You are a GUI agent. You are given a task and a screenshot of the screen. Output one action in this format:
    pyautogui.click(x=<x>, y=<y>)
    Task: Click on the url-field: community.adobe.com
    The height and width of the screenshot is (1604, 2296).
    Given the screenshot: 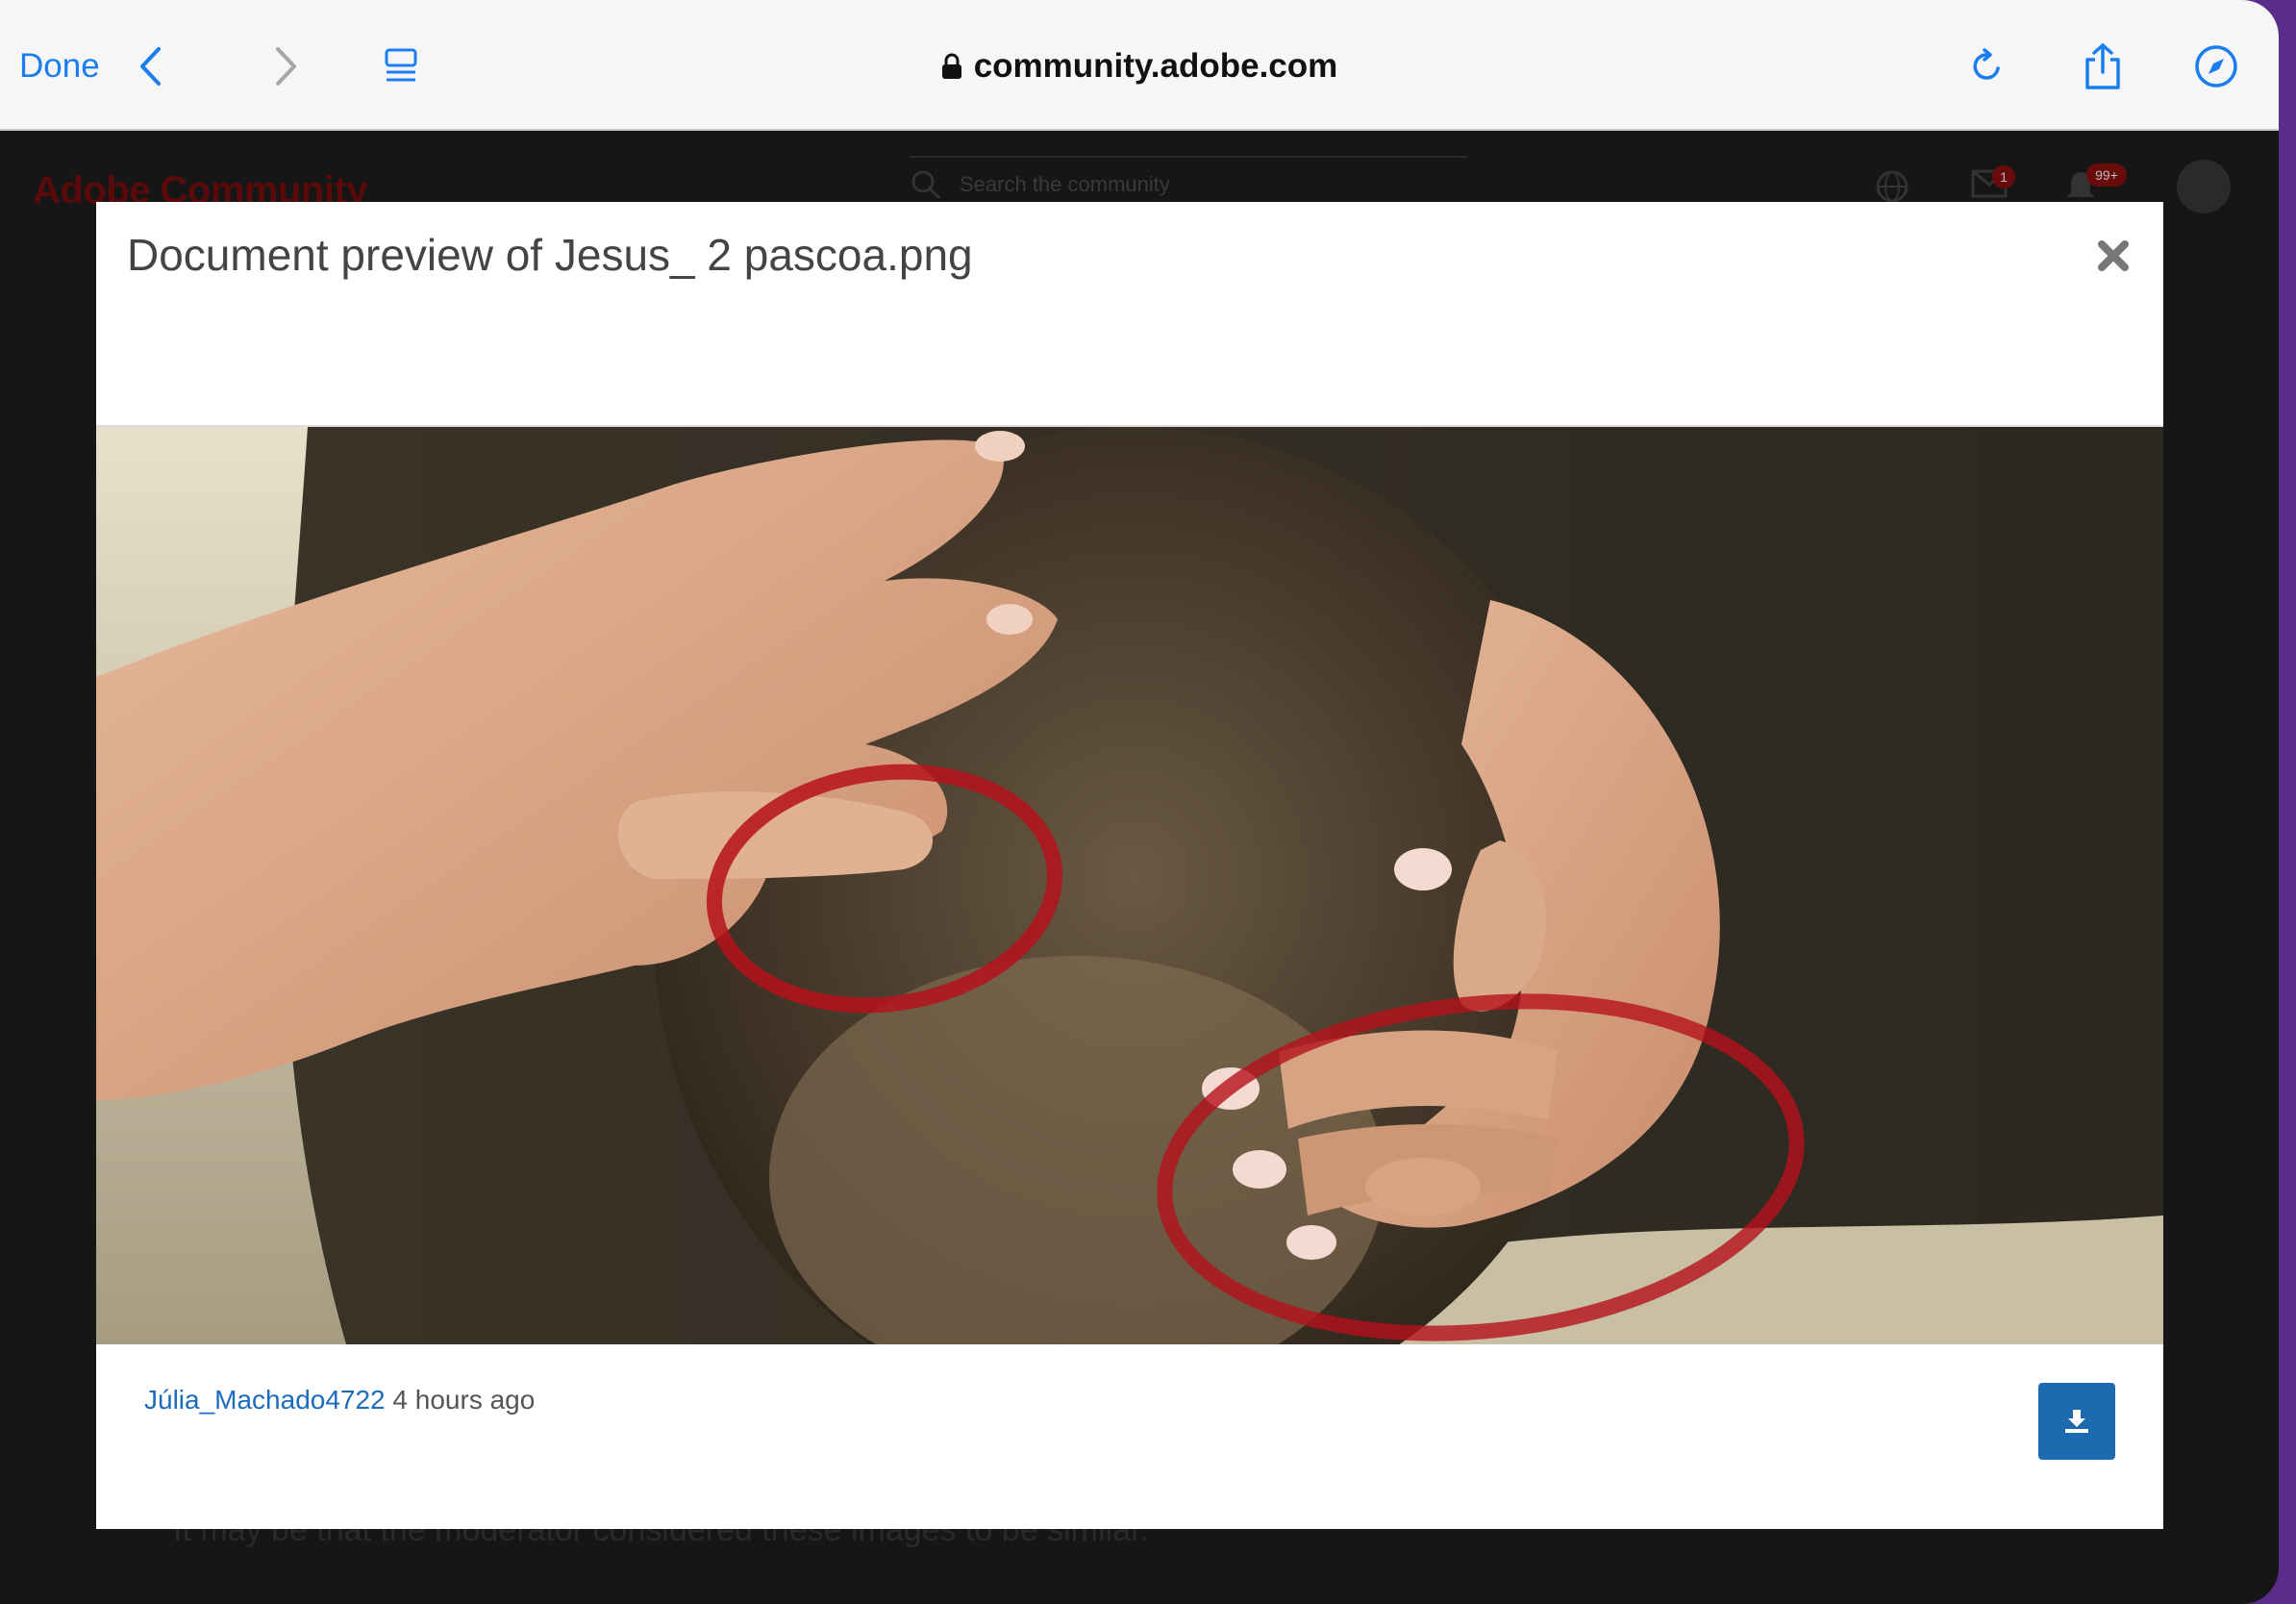 What is the action you would take?
    pyautogui.click(x=1139, y=66)
    